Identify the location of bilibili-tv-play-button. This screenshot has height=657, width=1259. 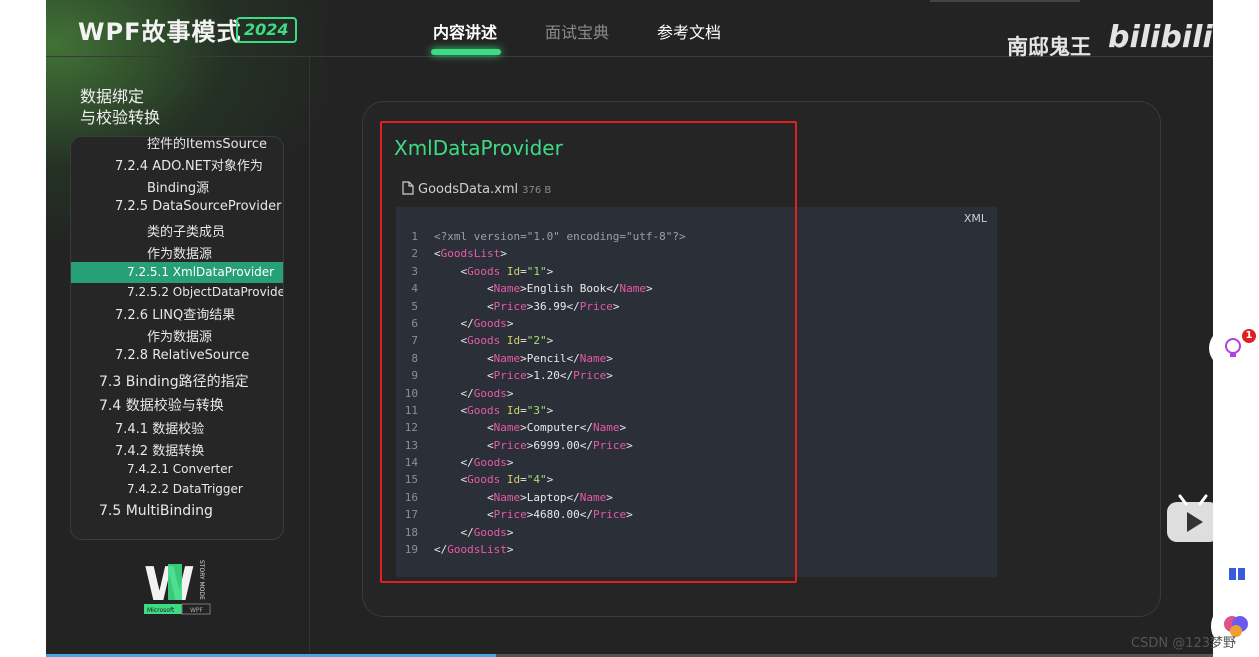
(1193, 518).